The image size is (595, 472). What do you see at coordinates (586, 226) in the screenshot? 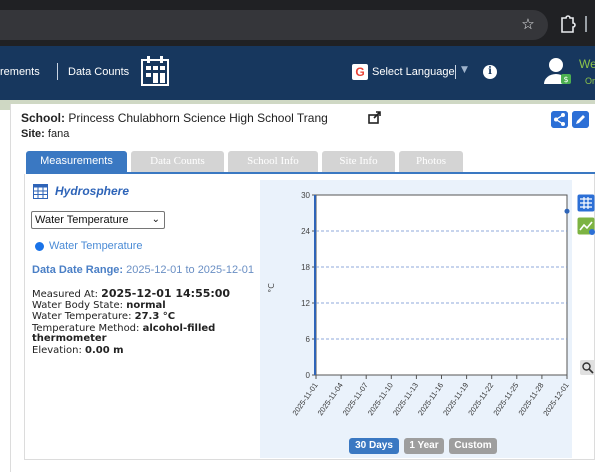
I see `add-chart-icon` at bounding box center [586, 226].